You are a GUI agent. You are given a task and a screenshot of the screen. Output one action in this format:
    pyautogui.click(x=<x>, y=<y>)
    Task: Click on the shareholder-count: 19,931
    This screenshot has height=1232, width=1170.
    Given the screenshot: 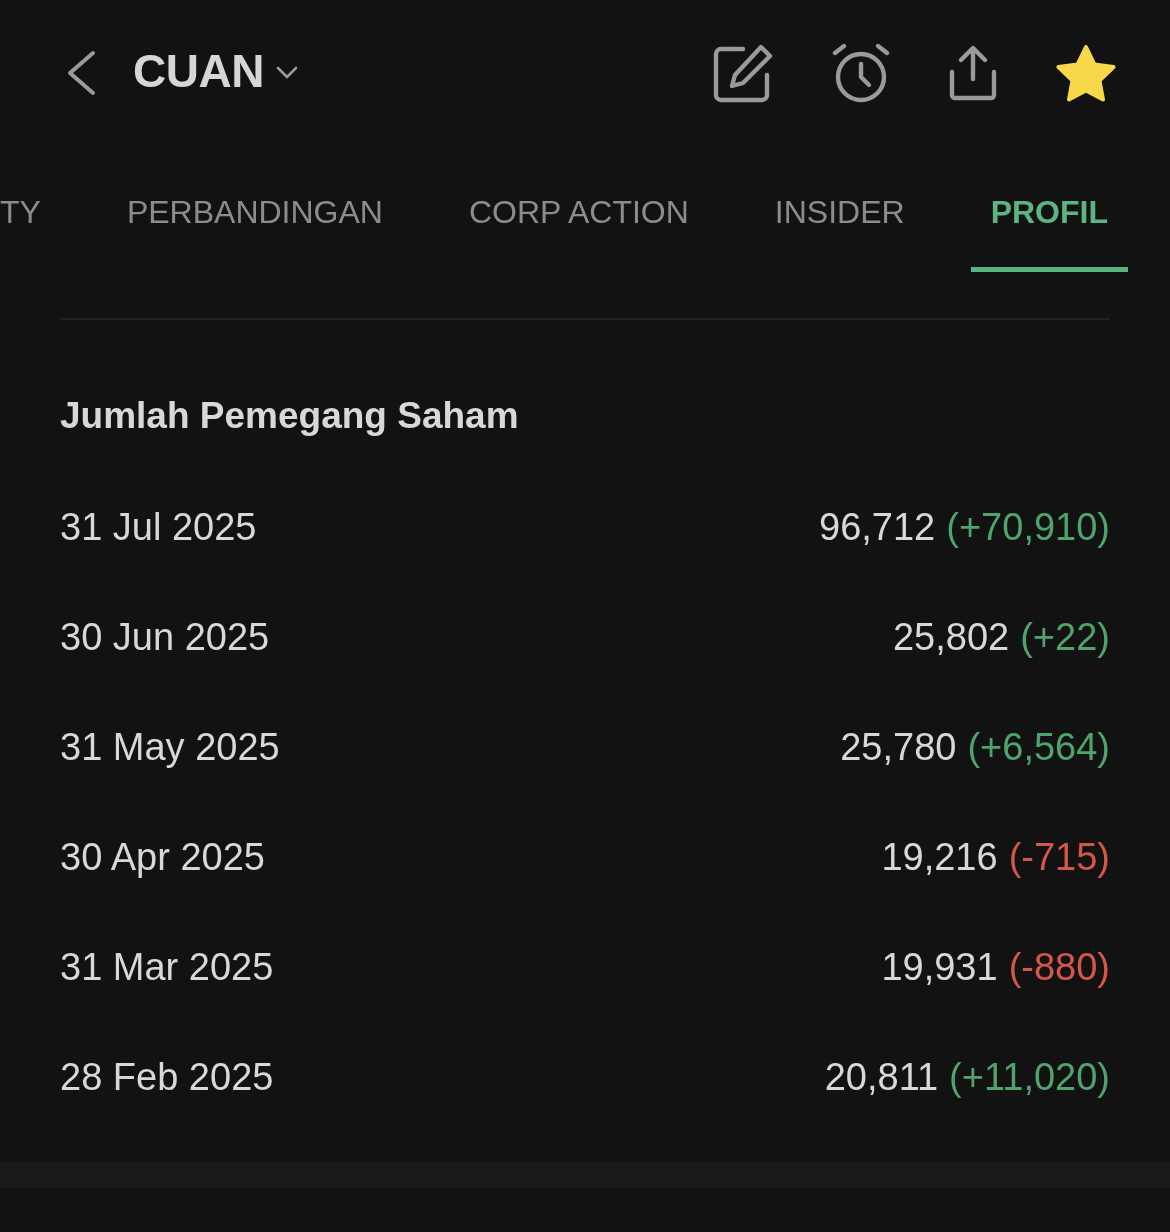 What is the action you would take?
    pyautogui.click(x=939, y=967)
    